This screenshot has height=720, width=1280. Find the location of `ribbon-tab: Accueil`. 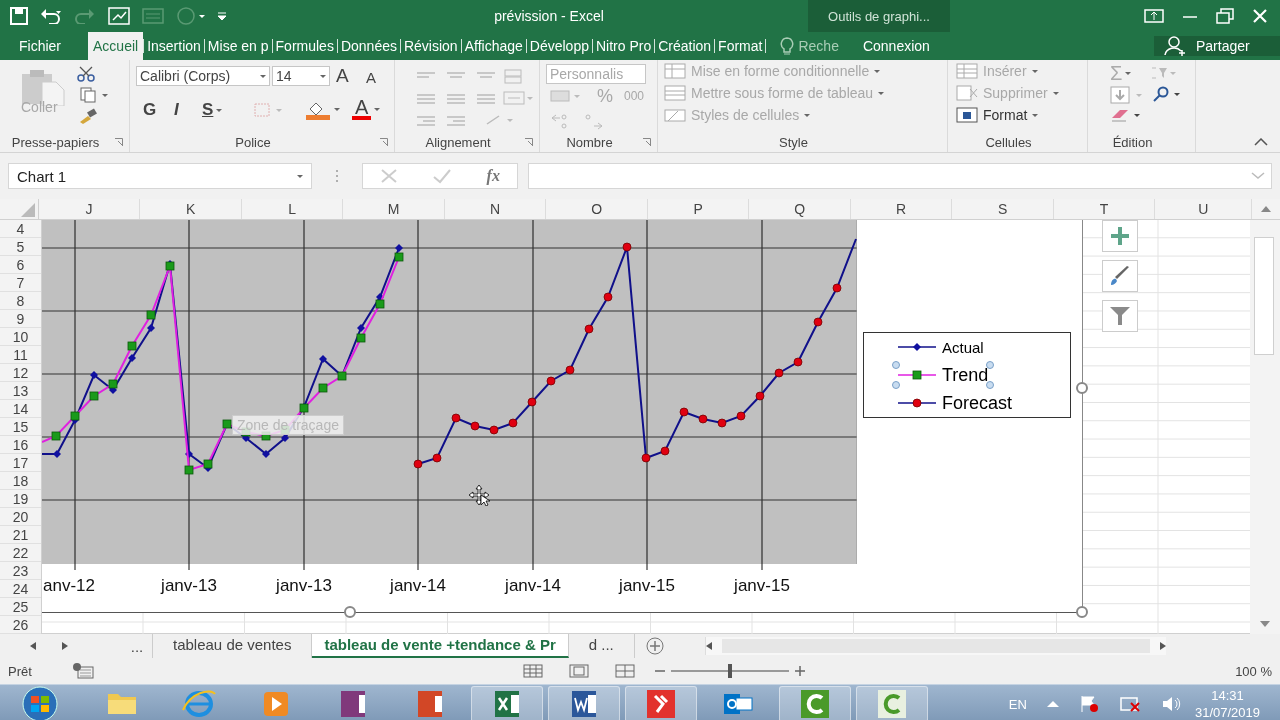

ribbon-tab: Accueil is located at coordinates (116, 46).